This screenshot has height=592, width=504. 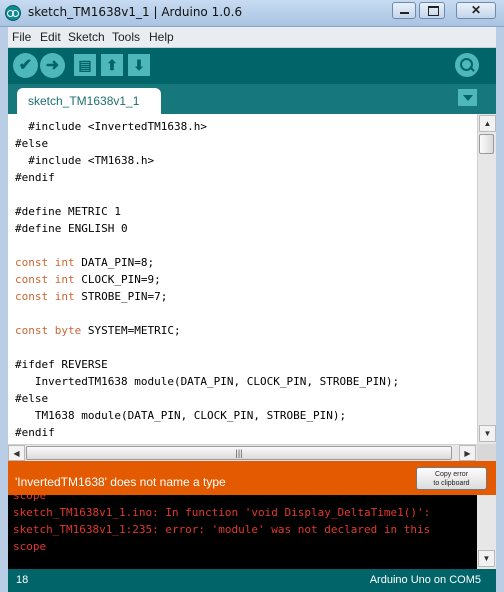 What do you see at coordinates (486, 558) in the screenshot?
I see `console-scroll-down-icon: ▼` at bounding box center [486, 558].